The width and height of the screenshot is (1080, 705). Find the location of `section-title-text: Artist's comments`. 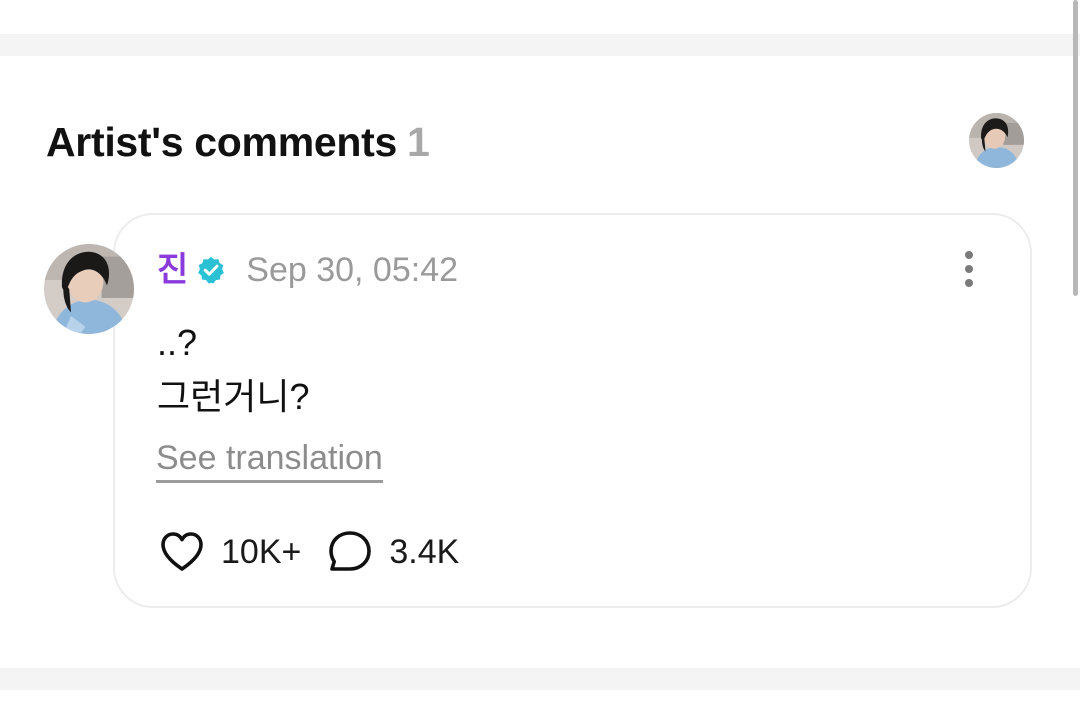

section-title-text: Artist's comments is located at coordinates (221, 142).